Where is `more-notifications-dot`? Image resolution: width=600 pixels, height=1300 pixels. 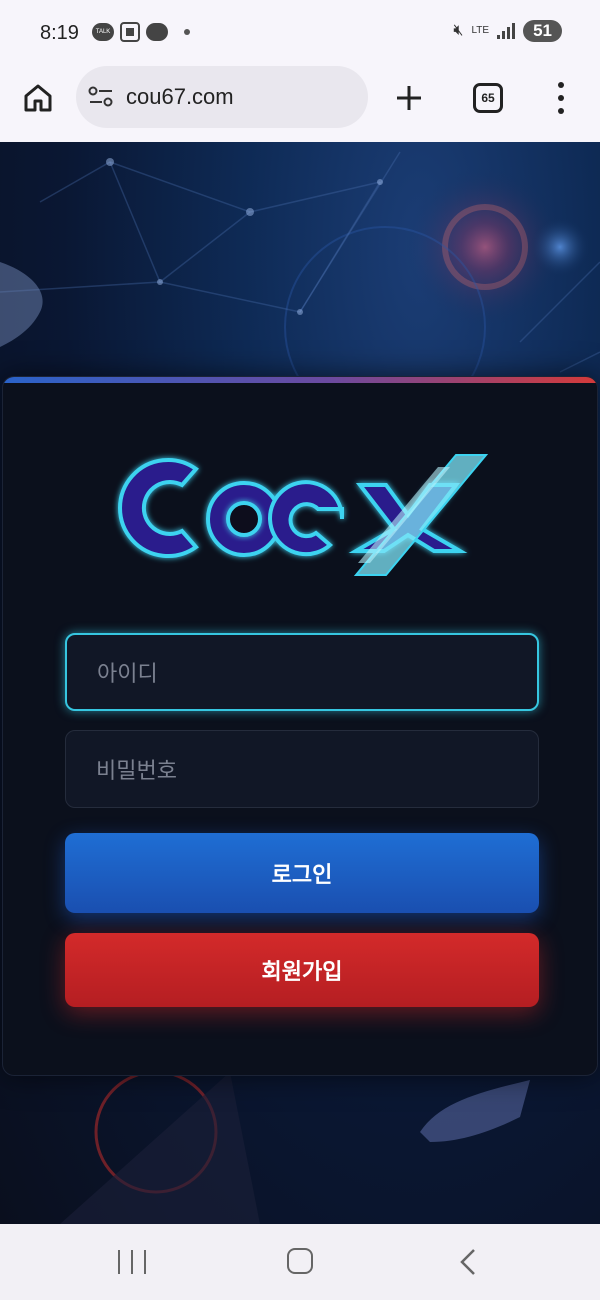 more-notifications-dot is located at coordinates (187, 32).